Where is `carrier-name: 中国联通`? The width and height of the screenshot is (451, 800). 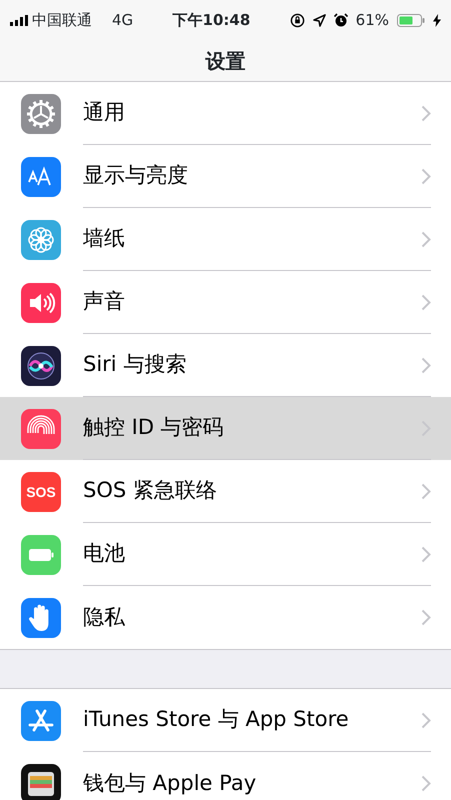 carrier-name: 中国联通 is located at coordinates (62, 20).